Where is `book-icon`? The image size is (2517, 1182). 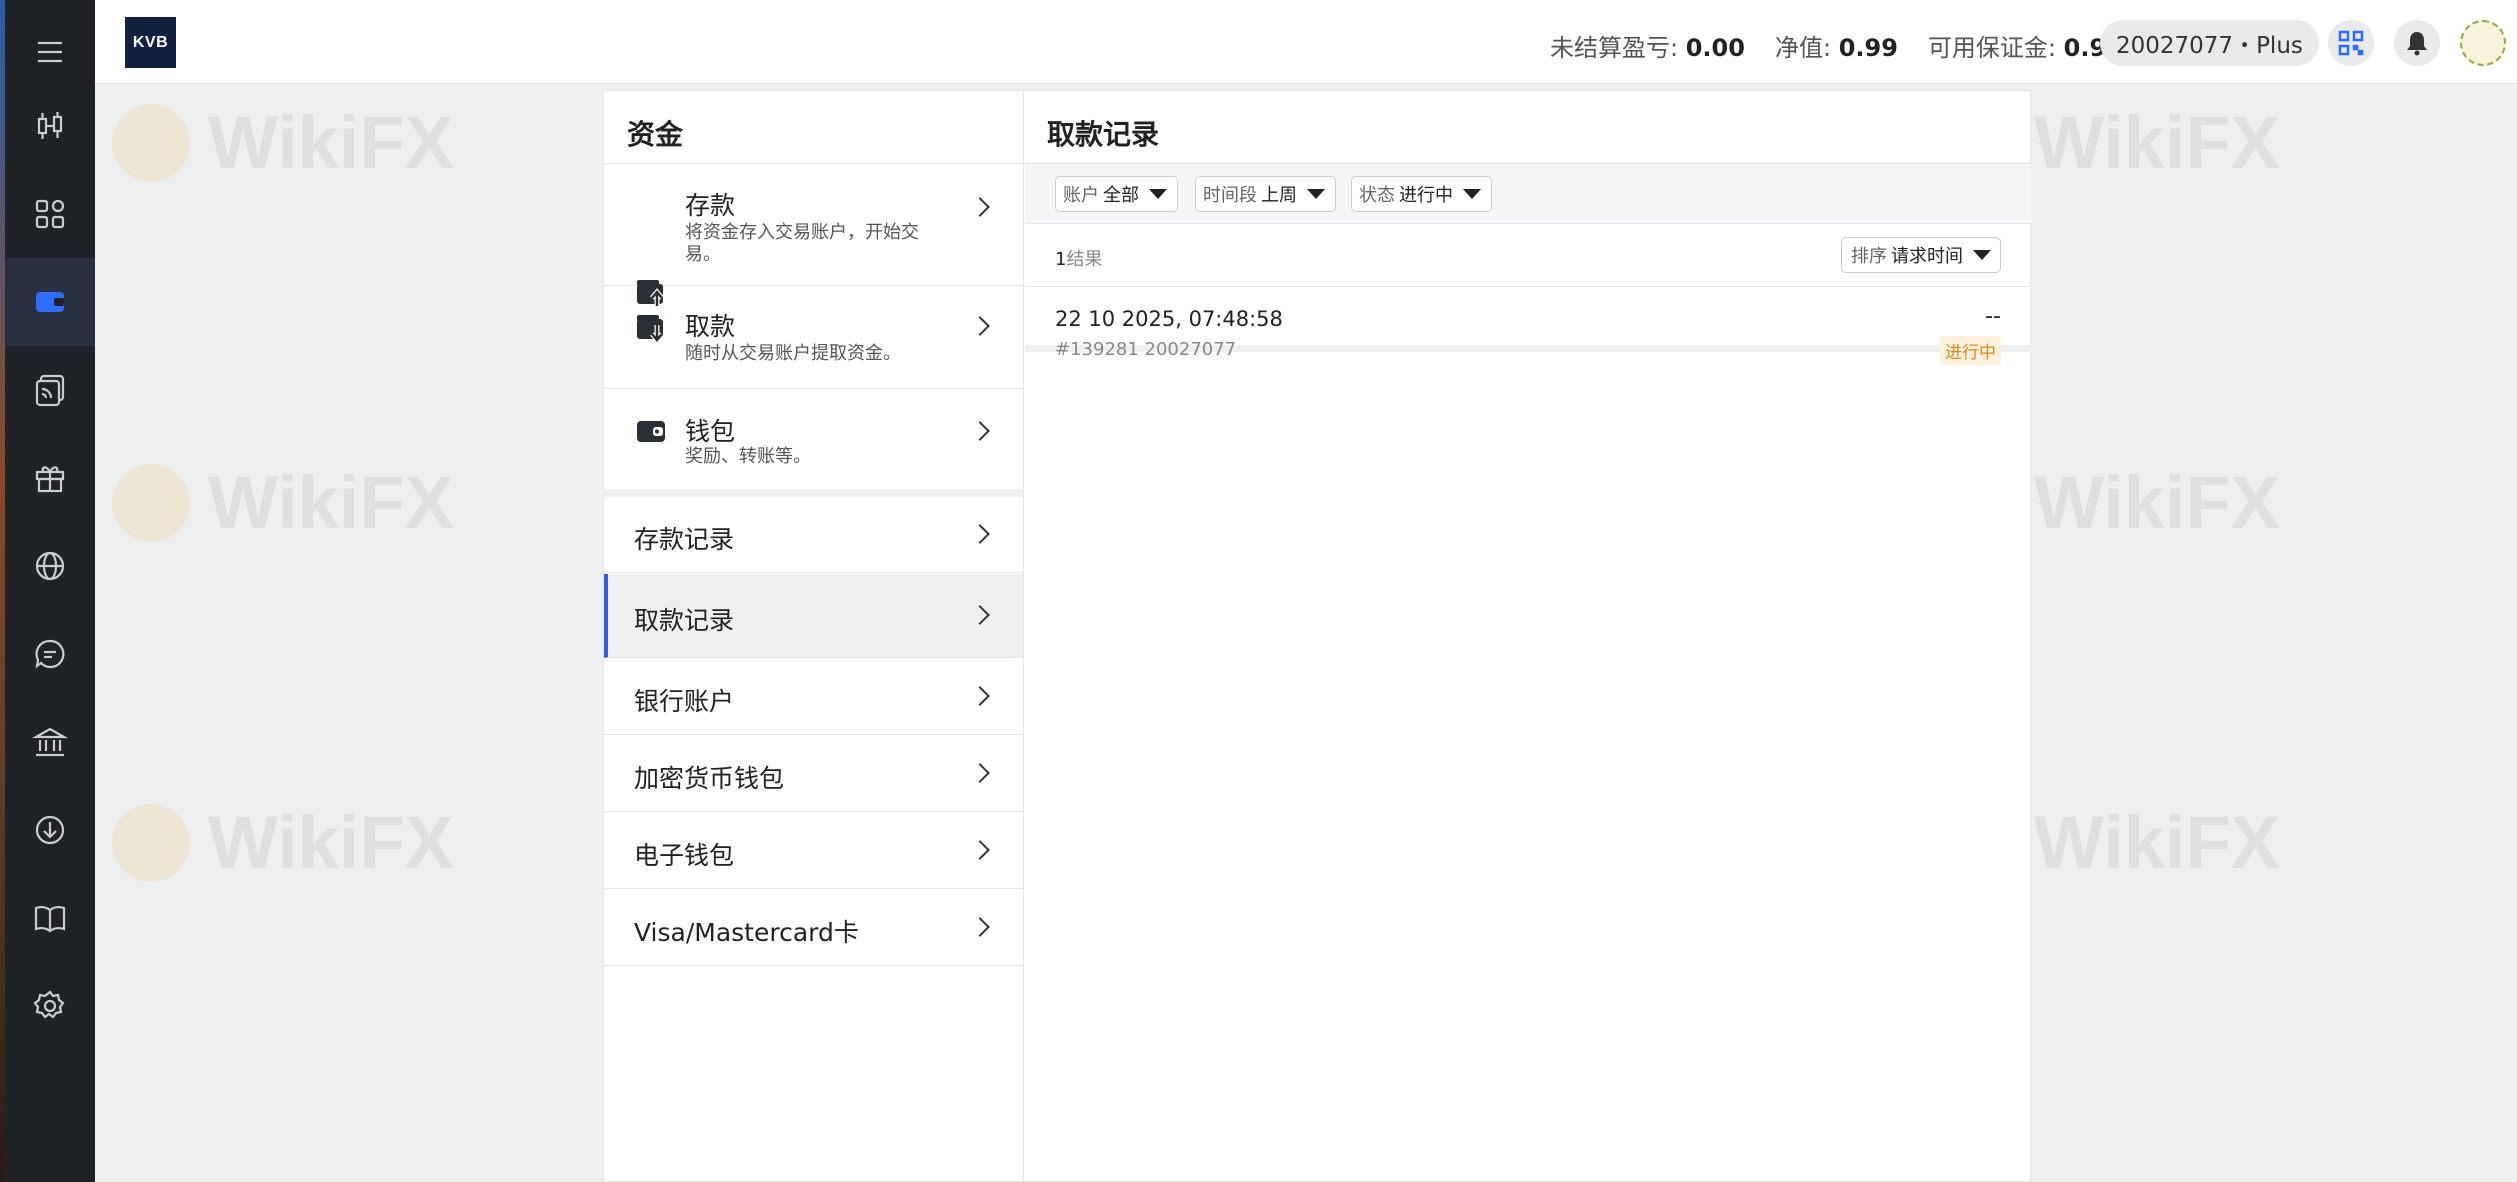 book-icon is located at coordinates (50, 918).